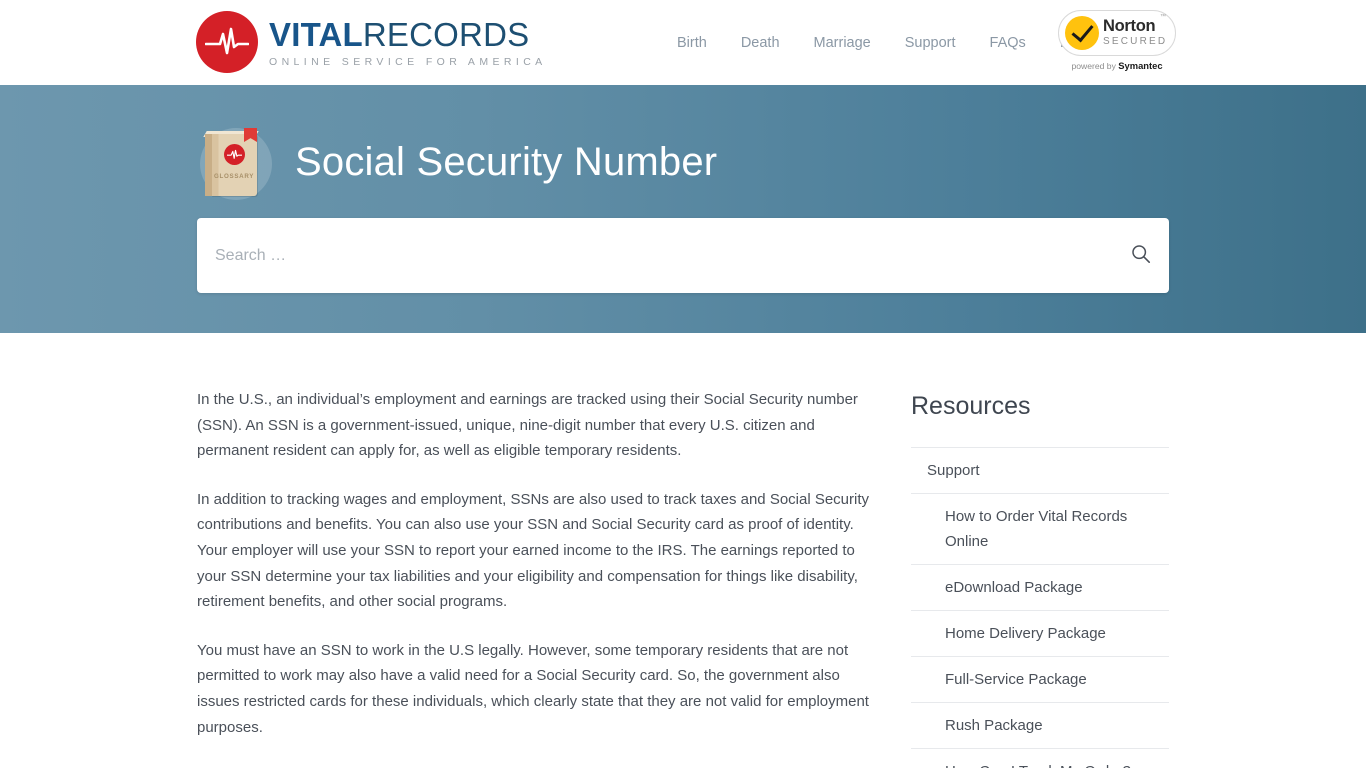 Image resolution: width=1366 pixels, height=768 pixels. I want to click on norton-badge-top: Norton SECURED ™, so click(1117, 32).